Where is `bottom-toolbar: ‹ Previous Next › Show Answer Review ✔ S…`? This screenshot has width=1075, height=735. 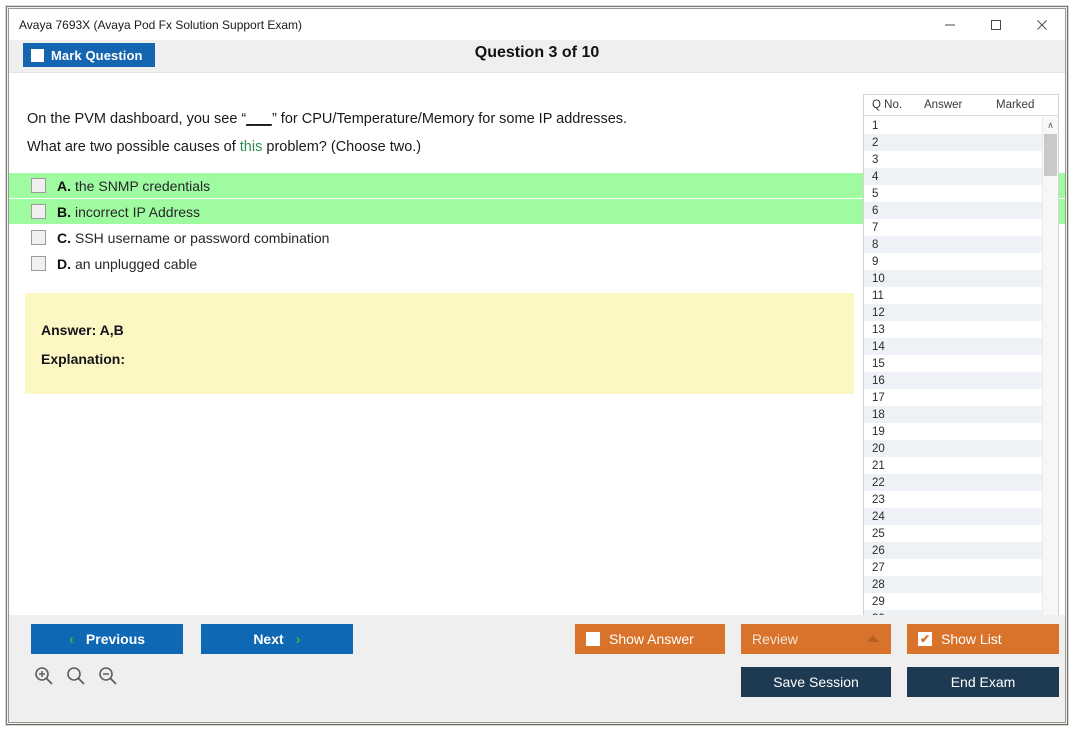
bottom-toolbar: ‹ Previous Next › Show Answer Review ✔ S… is located at coordinates (537, 668).